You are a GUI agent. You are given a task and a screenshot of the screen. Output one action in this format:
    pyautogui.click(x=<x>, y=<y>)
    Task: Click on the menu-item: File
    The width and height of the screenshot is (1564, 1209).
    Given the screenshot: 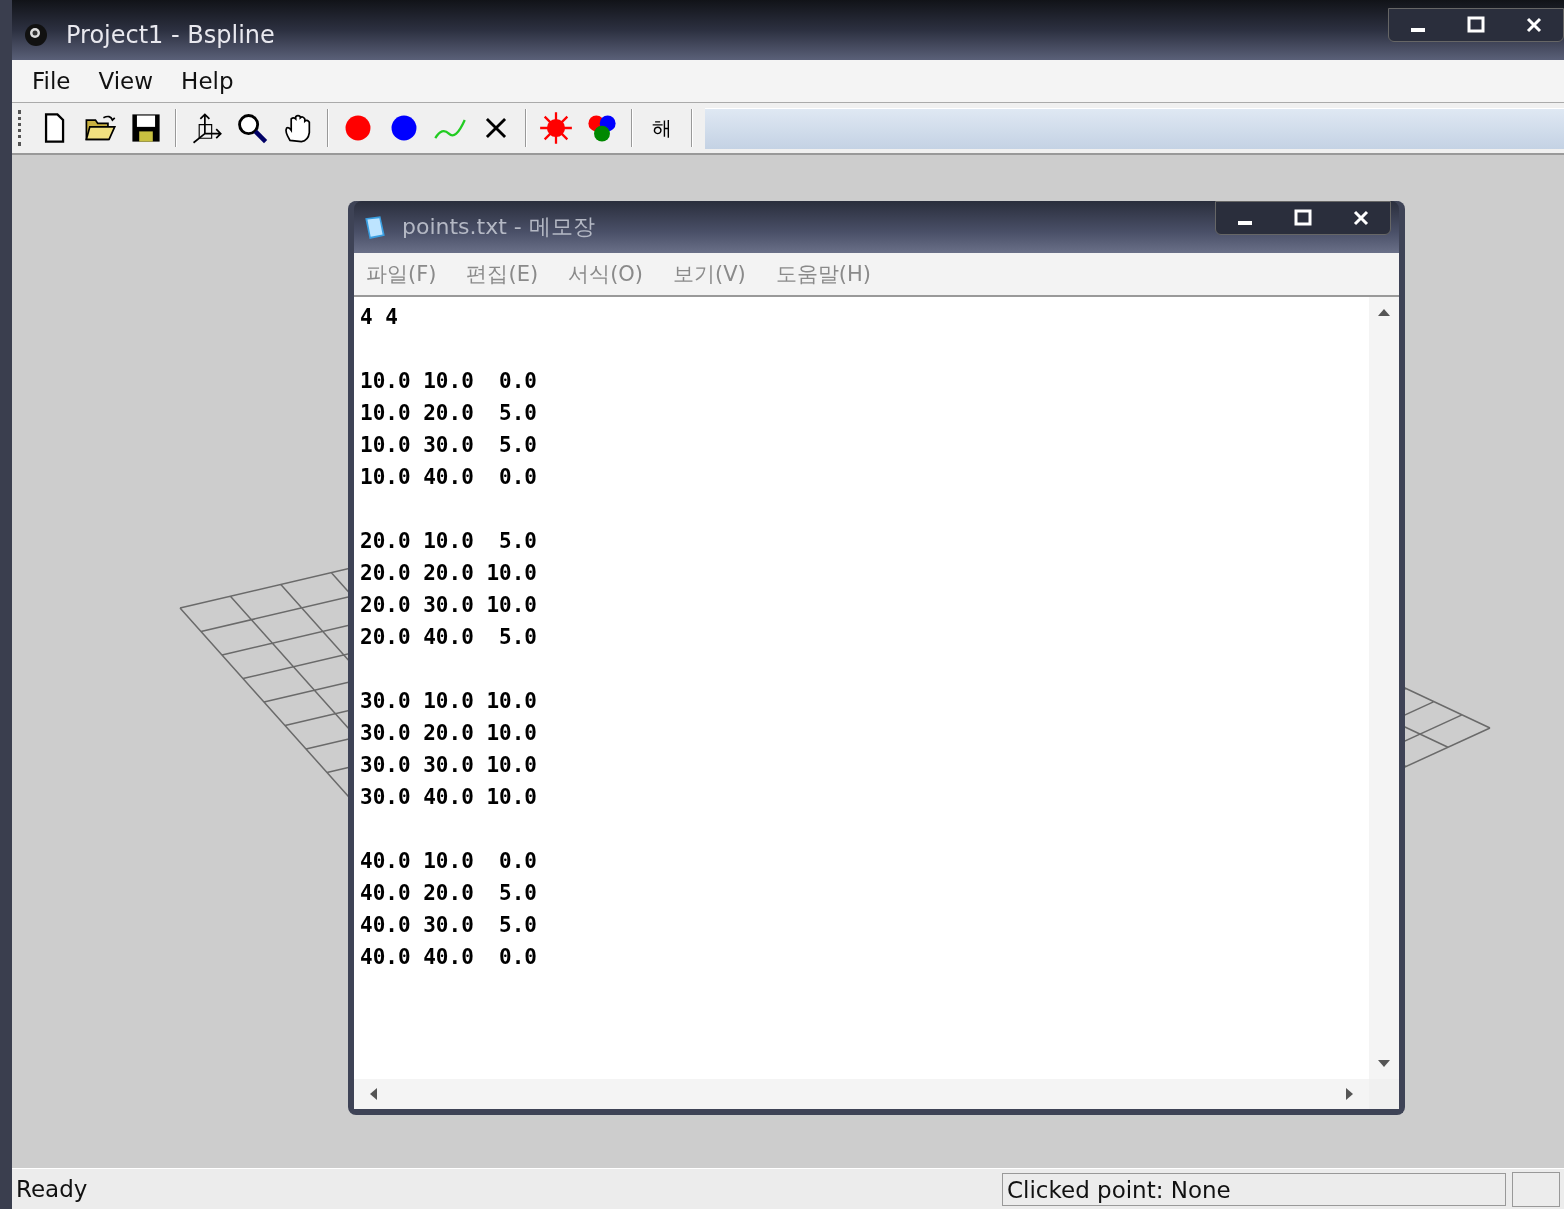 What is the action you would take?
    pyautogui.click(x=51, y=81)
    